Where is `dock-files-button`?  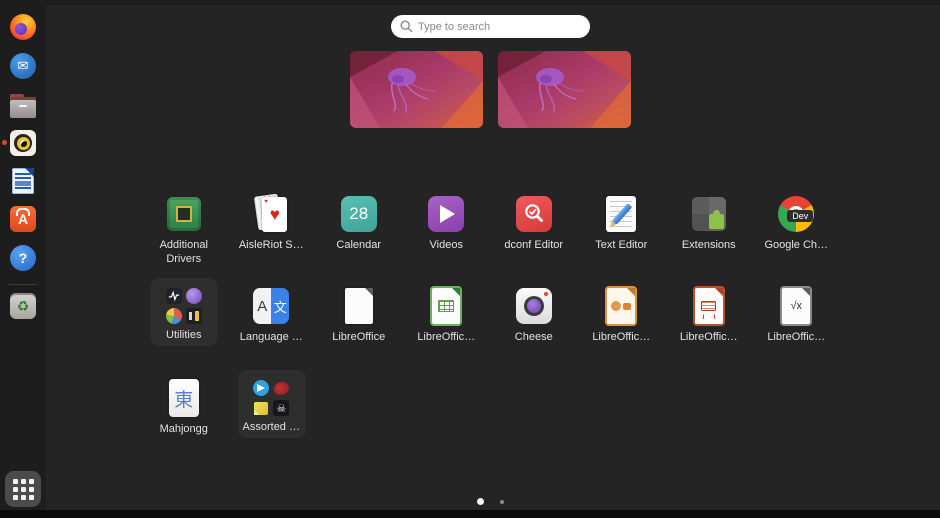 dock-files-button is located at coordinates (23, 106).